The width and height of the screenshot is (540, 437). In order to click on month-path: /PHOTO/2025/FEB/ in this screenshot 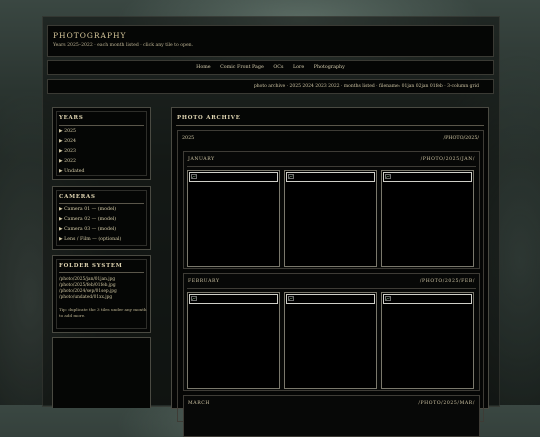, I will do `click(447, 281)`.